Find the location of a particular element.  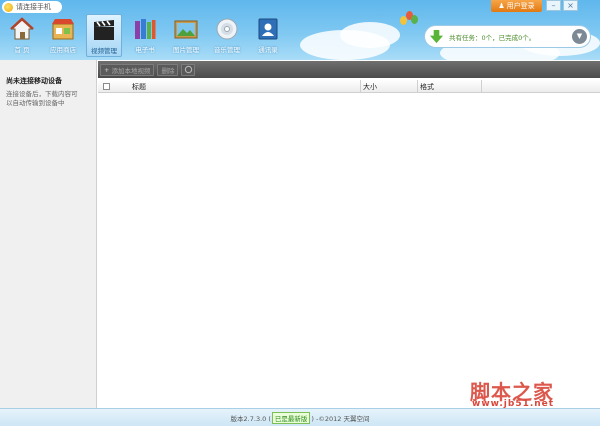

nav-item-pictures: 图片管理 is located at coordinates (186, 35).